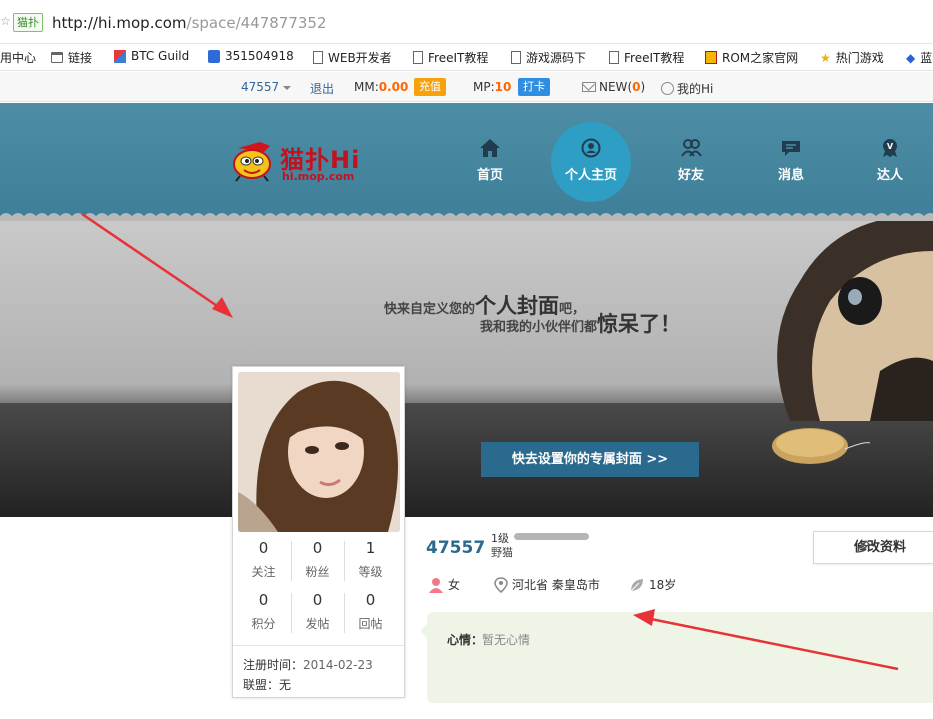 This screenshot has height=719, width=933. I want to click on mm-balance: MM:0.00, so click(381, 87).